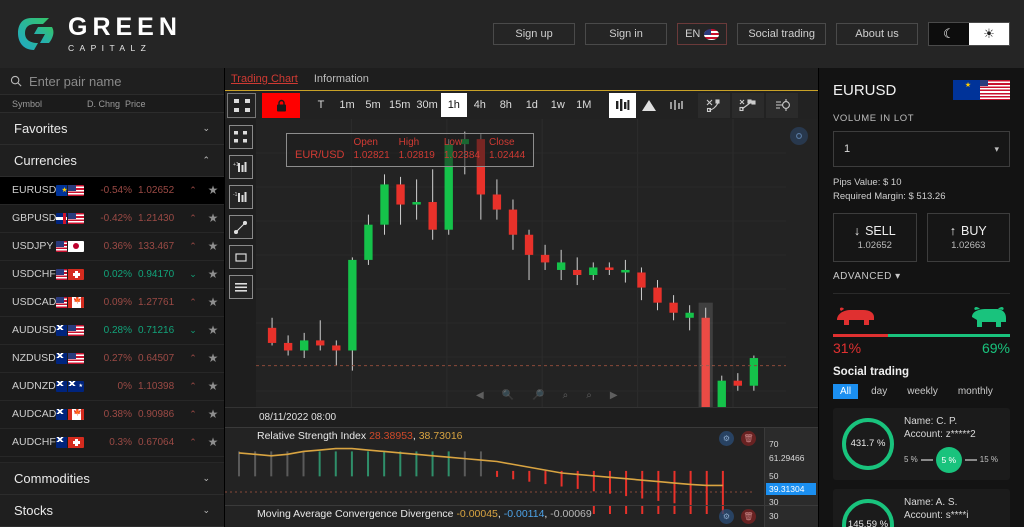 The image size is (1024, 527). What do you see at coordinates (748, 516) in the screenshot?
I see `macd-delete-icon: 🗑` at bounding box center [748, 516].